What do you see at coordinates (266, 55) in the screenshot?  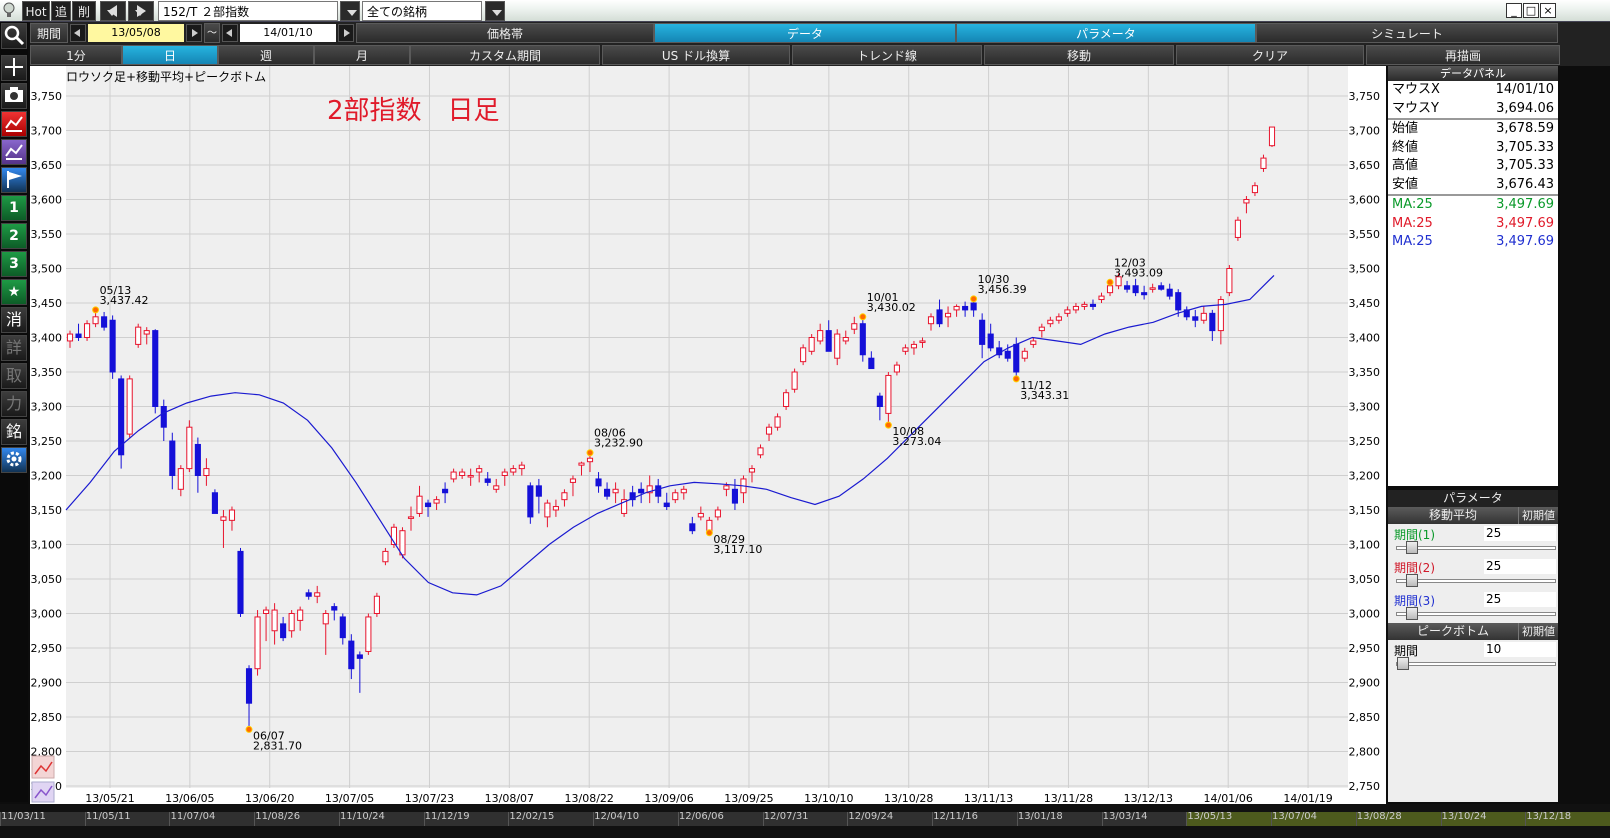 I see `tab-weekly: 週` at bounding box center [266, 55].